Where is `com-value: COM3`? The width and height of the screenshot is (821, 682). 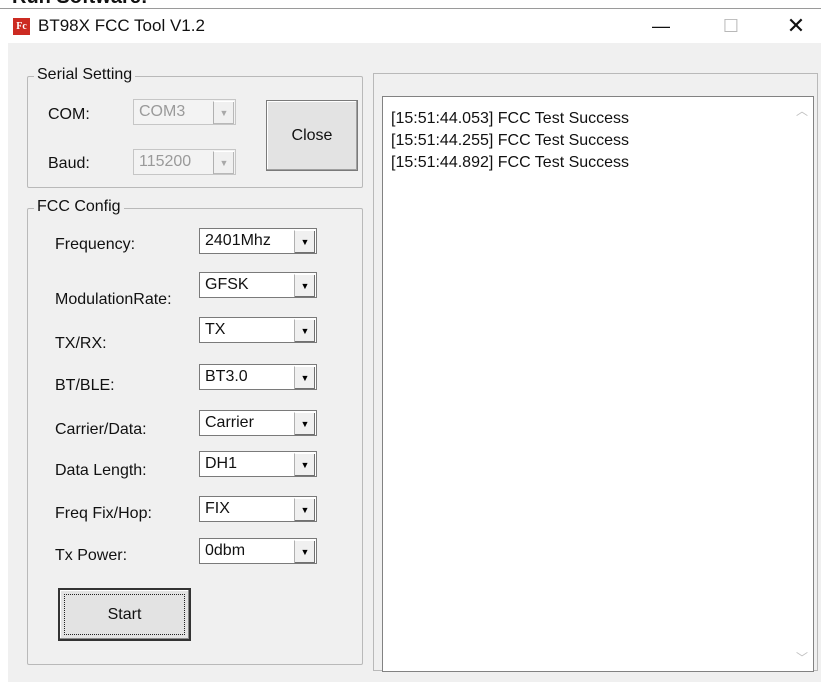 com-value: COM3 is located at coordinates (162, 111).